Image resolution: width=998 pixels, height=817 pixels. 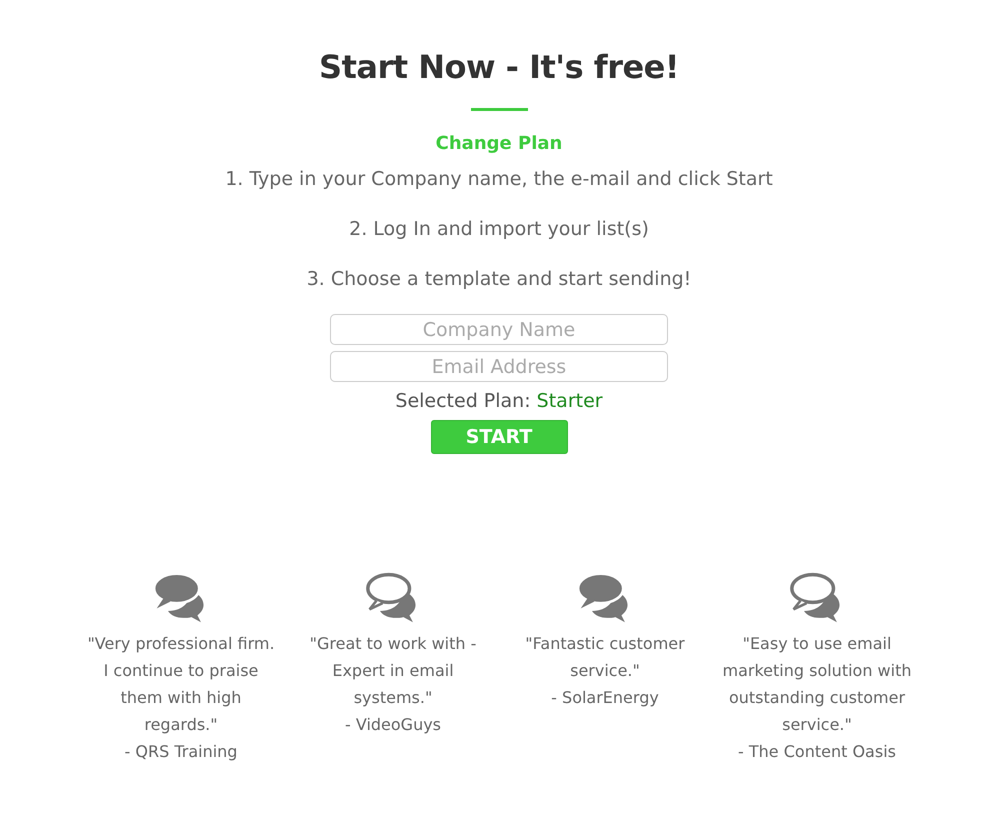 I want to click on instruction-step: 3. Choose a template and start sending!, so click(x=499, y=285).